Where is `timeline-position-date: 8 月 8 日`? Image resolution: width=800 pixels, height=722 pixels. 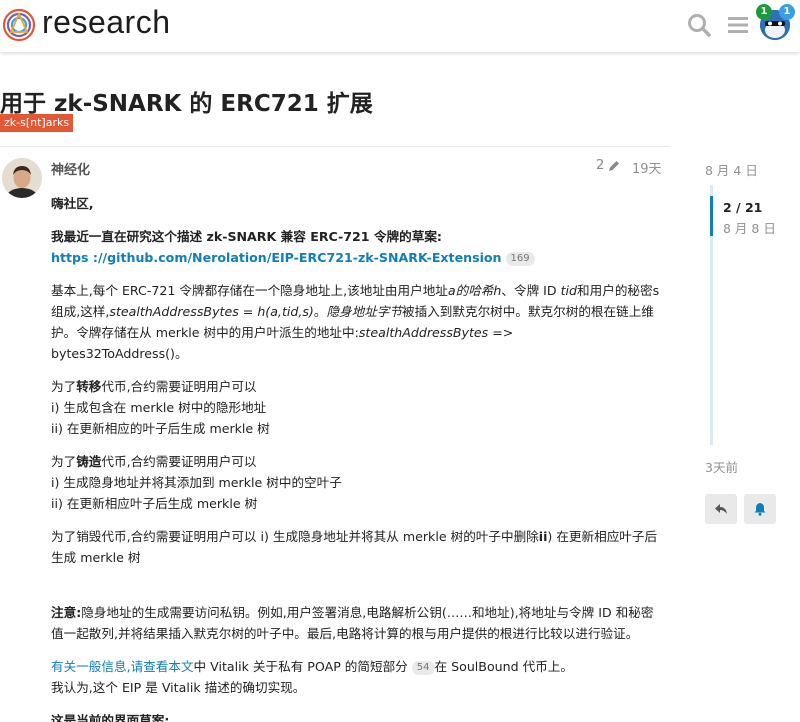 timeline-position-date: 8 月 8 日 is located at coordinates (749, 228).